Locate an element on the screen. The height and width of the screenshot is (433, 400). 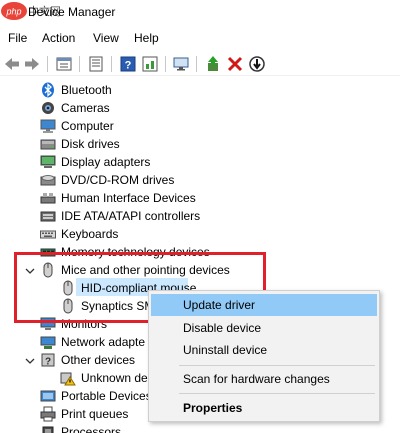
back-arrow-icon is located at coordinates (12, 64).